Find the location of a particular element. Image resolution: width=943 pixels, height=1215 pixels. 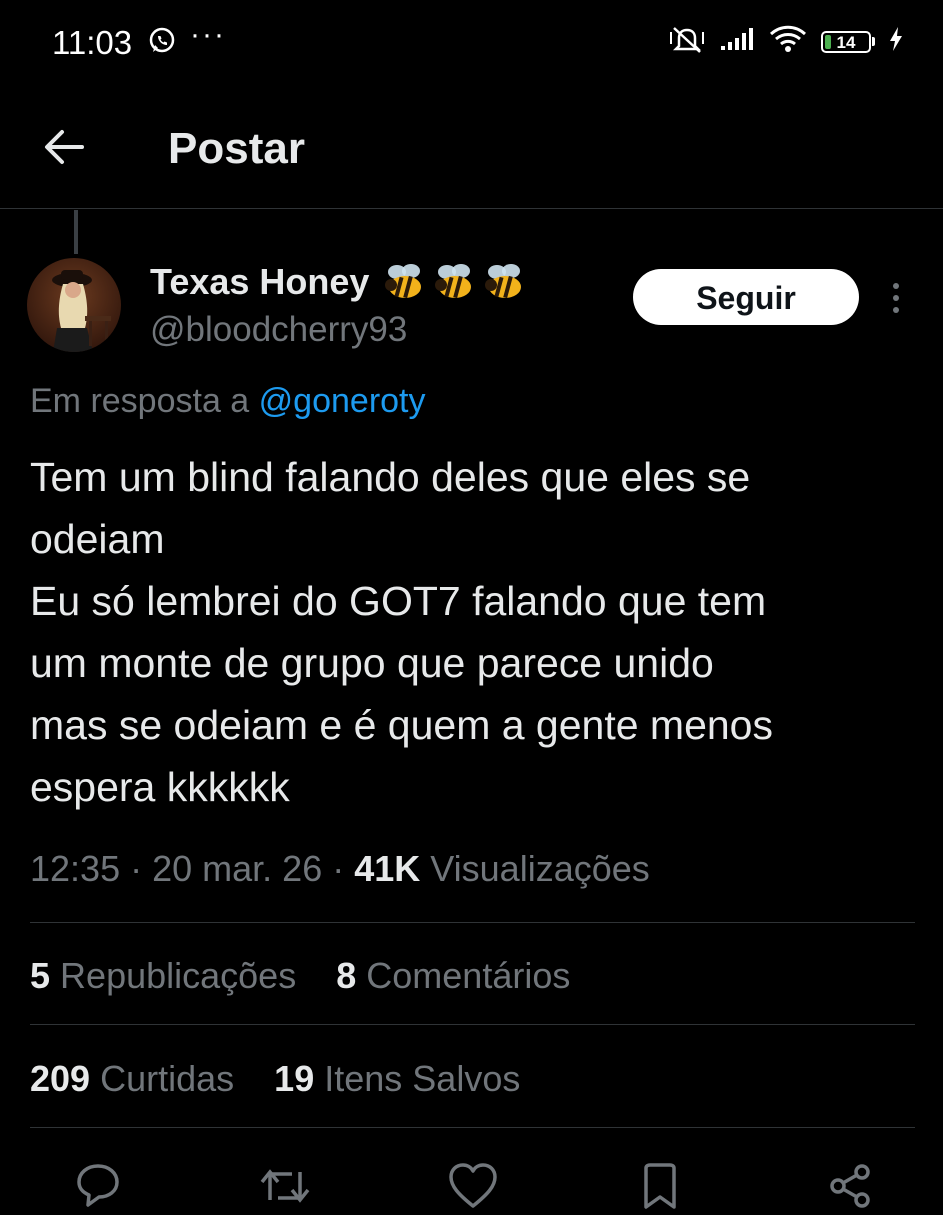

reply-context: Em resposta a @goneroty is located at coordinates (228, 401).